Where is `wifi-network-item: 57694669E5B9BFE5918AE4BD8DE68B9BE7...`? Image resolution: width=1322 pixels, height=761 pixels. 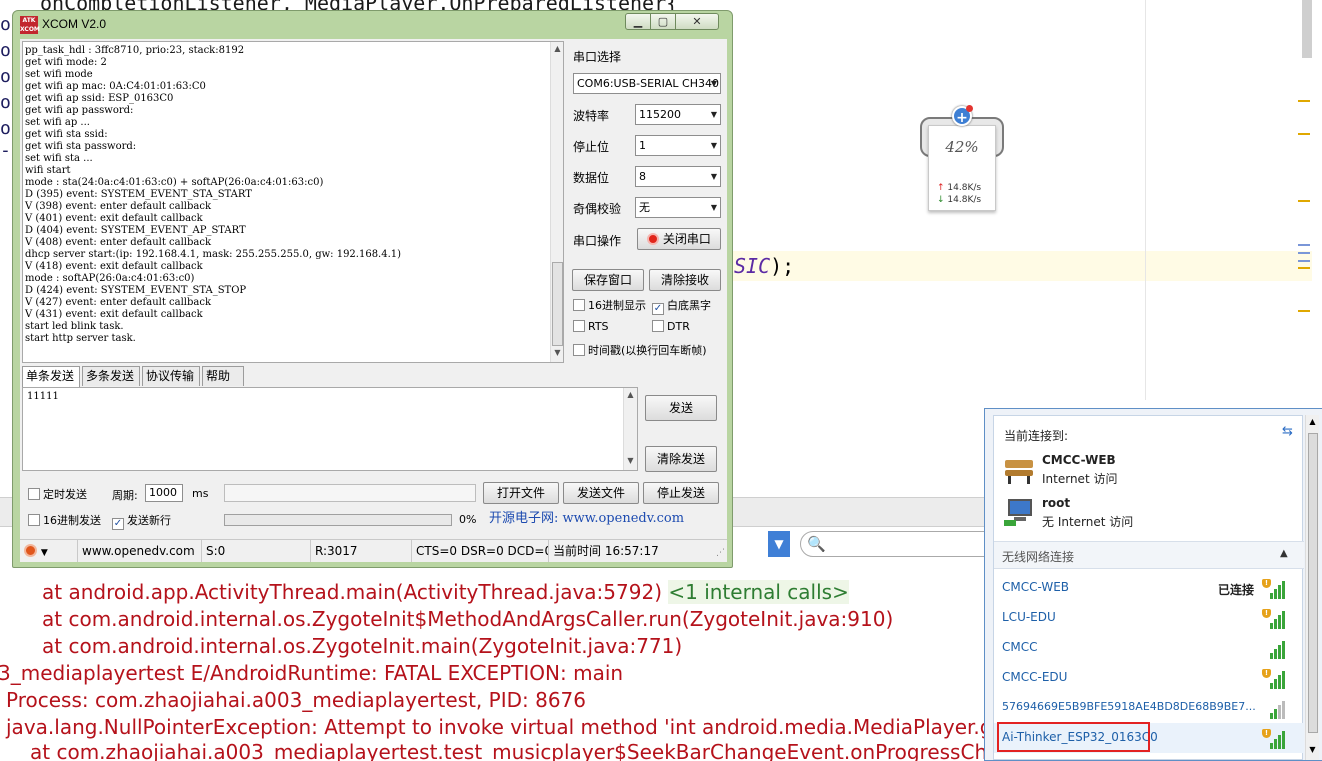 wifi-network-item: 57694669E5B9BFE5918AE4BD8DE68B9BE7... is located at coordinates (1149, 708).